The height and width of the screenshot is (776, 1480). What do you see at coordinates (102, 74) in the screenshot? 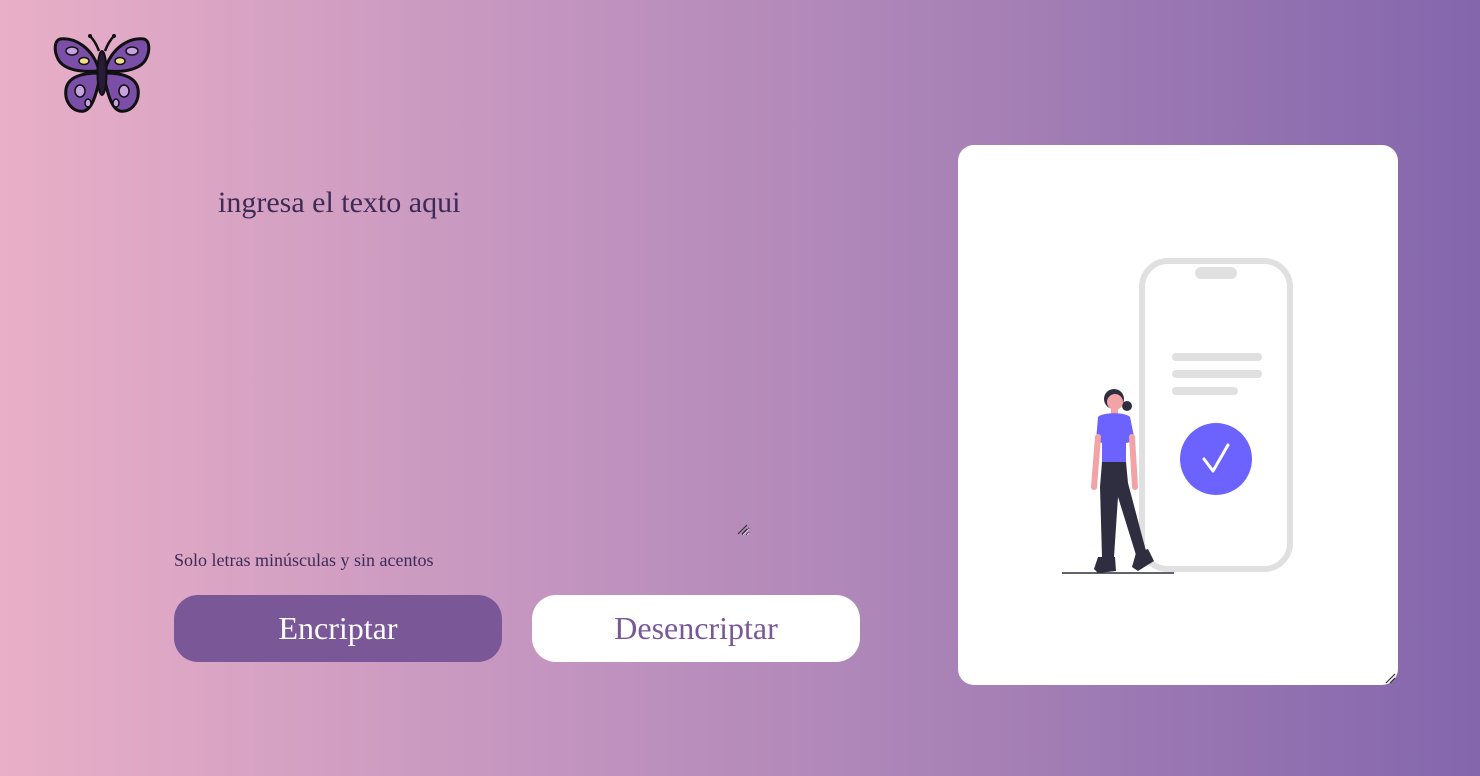
I see `butterfly-logo-icon` at bounding box center [102, 74].